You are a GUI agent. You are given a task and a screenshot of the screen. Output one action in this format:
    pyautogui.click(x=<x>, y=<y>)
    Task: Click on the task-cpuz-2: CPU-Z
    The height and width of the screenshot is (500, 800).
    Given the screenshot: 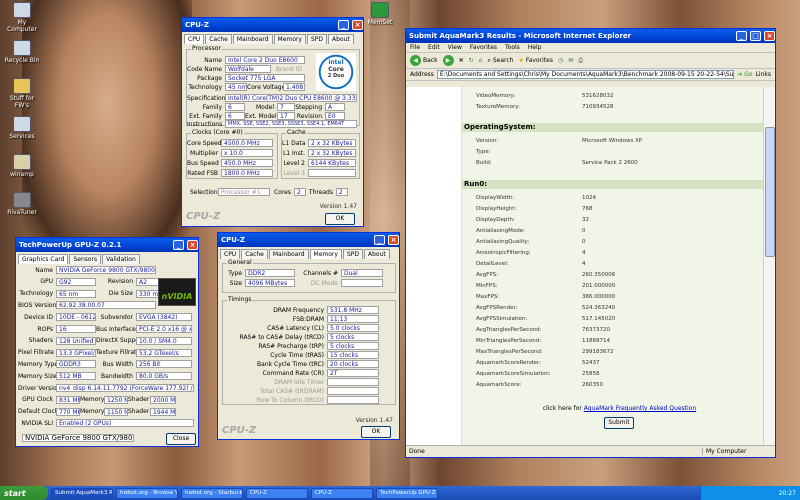 What is the action you would take?
    pyautogui.click(x=342, y=493)
    